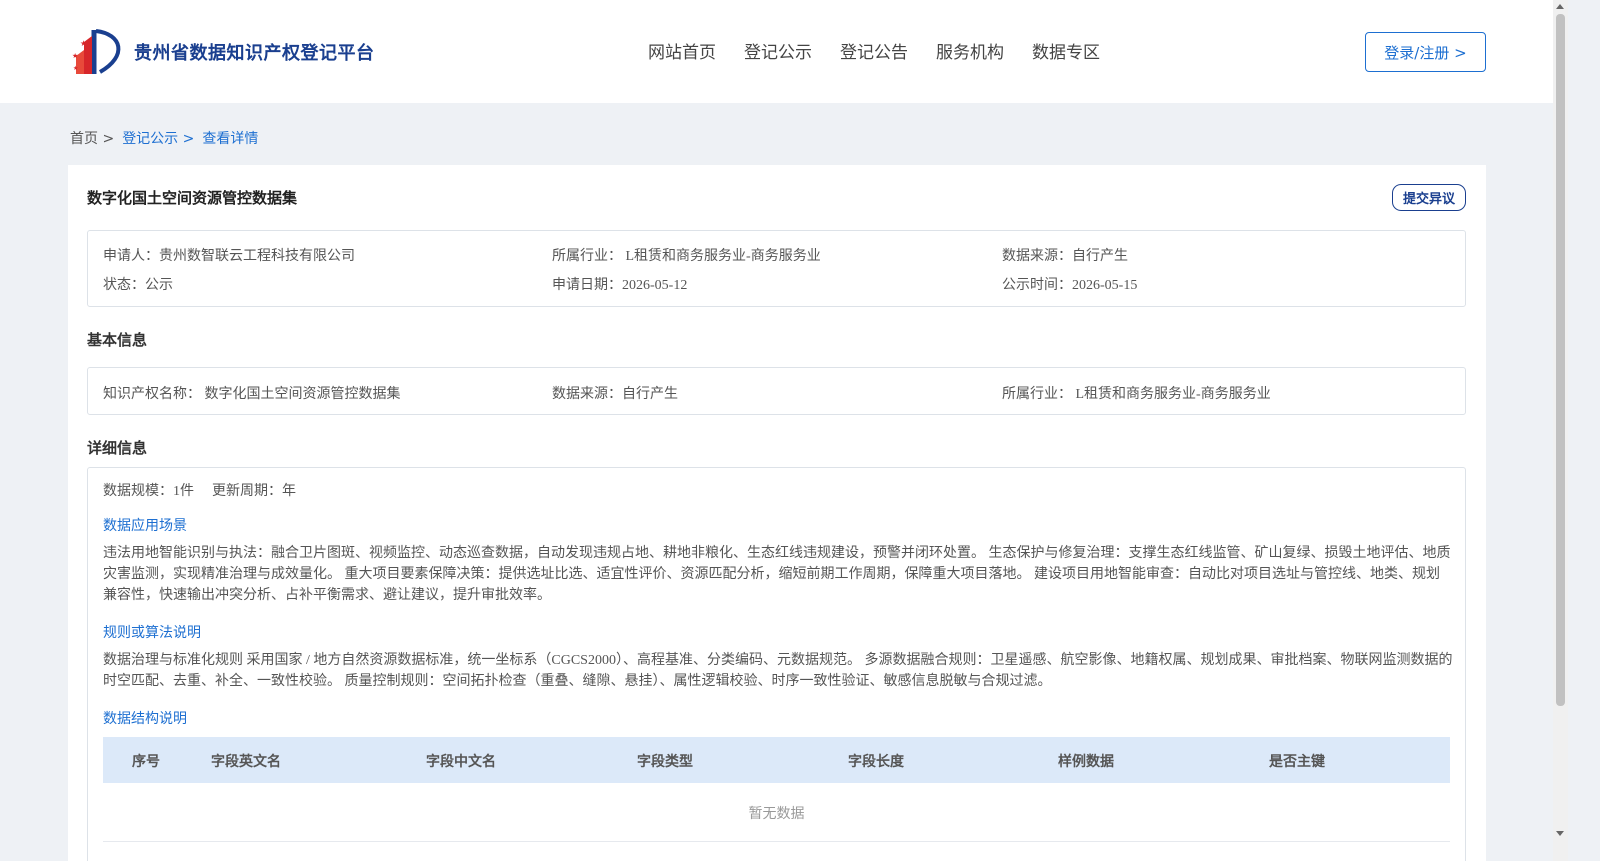 This screenshot has width=1600, height=861. I want to click on breadcrumb-publicity: 登记公示 >, so click(158, 138).